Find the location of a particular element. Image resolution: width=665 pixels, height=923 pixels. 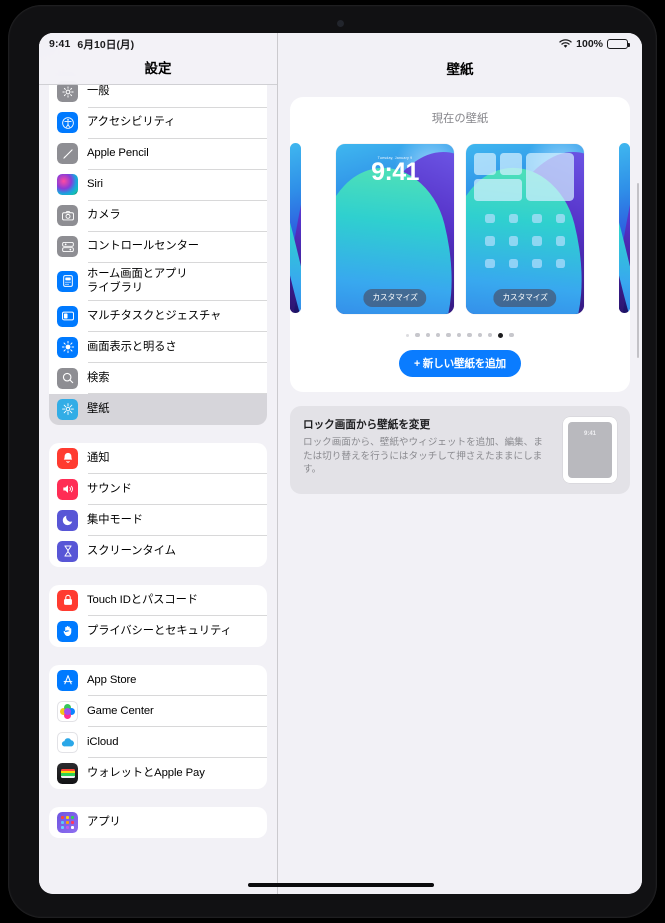

sidebar-item-moon: 集中モード is located at coordinates (158, 520).